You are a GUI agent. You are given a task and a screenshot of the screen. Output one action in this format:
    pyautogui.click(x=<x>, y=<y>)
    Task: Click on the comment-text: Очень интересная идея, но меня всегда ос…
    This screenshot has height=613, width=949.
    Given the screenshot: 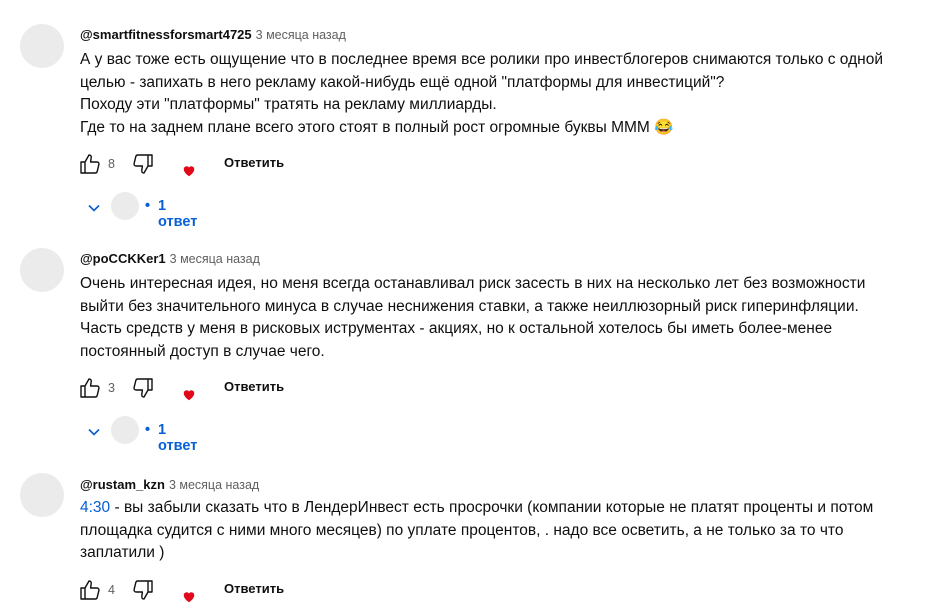 What is the action you would take?
    pyautogui.click(x=505, y=318)
    